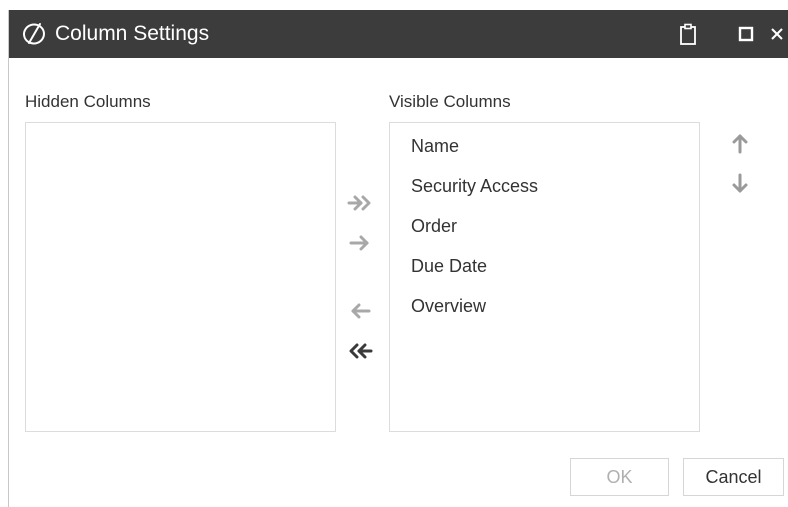  What do you see at coordinates (360, 243) in the screenshot?
I see `arrow-right-icon` at bounding box center [360, 243].